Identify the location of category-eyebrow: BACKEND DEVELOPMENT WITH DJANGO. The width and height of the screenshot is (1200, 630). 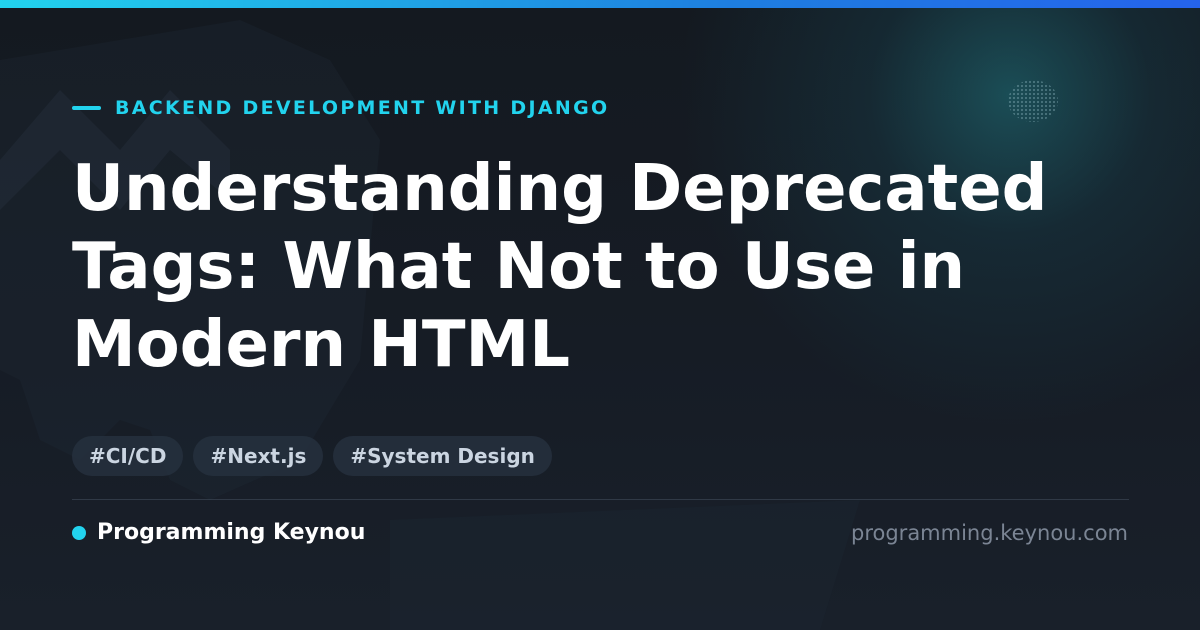
(340, 108).